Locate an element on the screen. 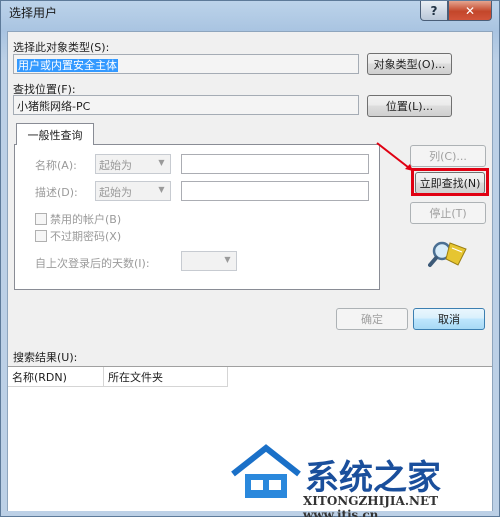  description-mode-select: 起始为 ▼ is located at coordinates (133, 191).